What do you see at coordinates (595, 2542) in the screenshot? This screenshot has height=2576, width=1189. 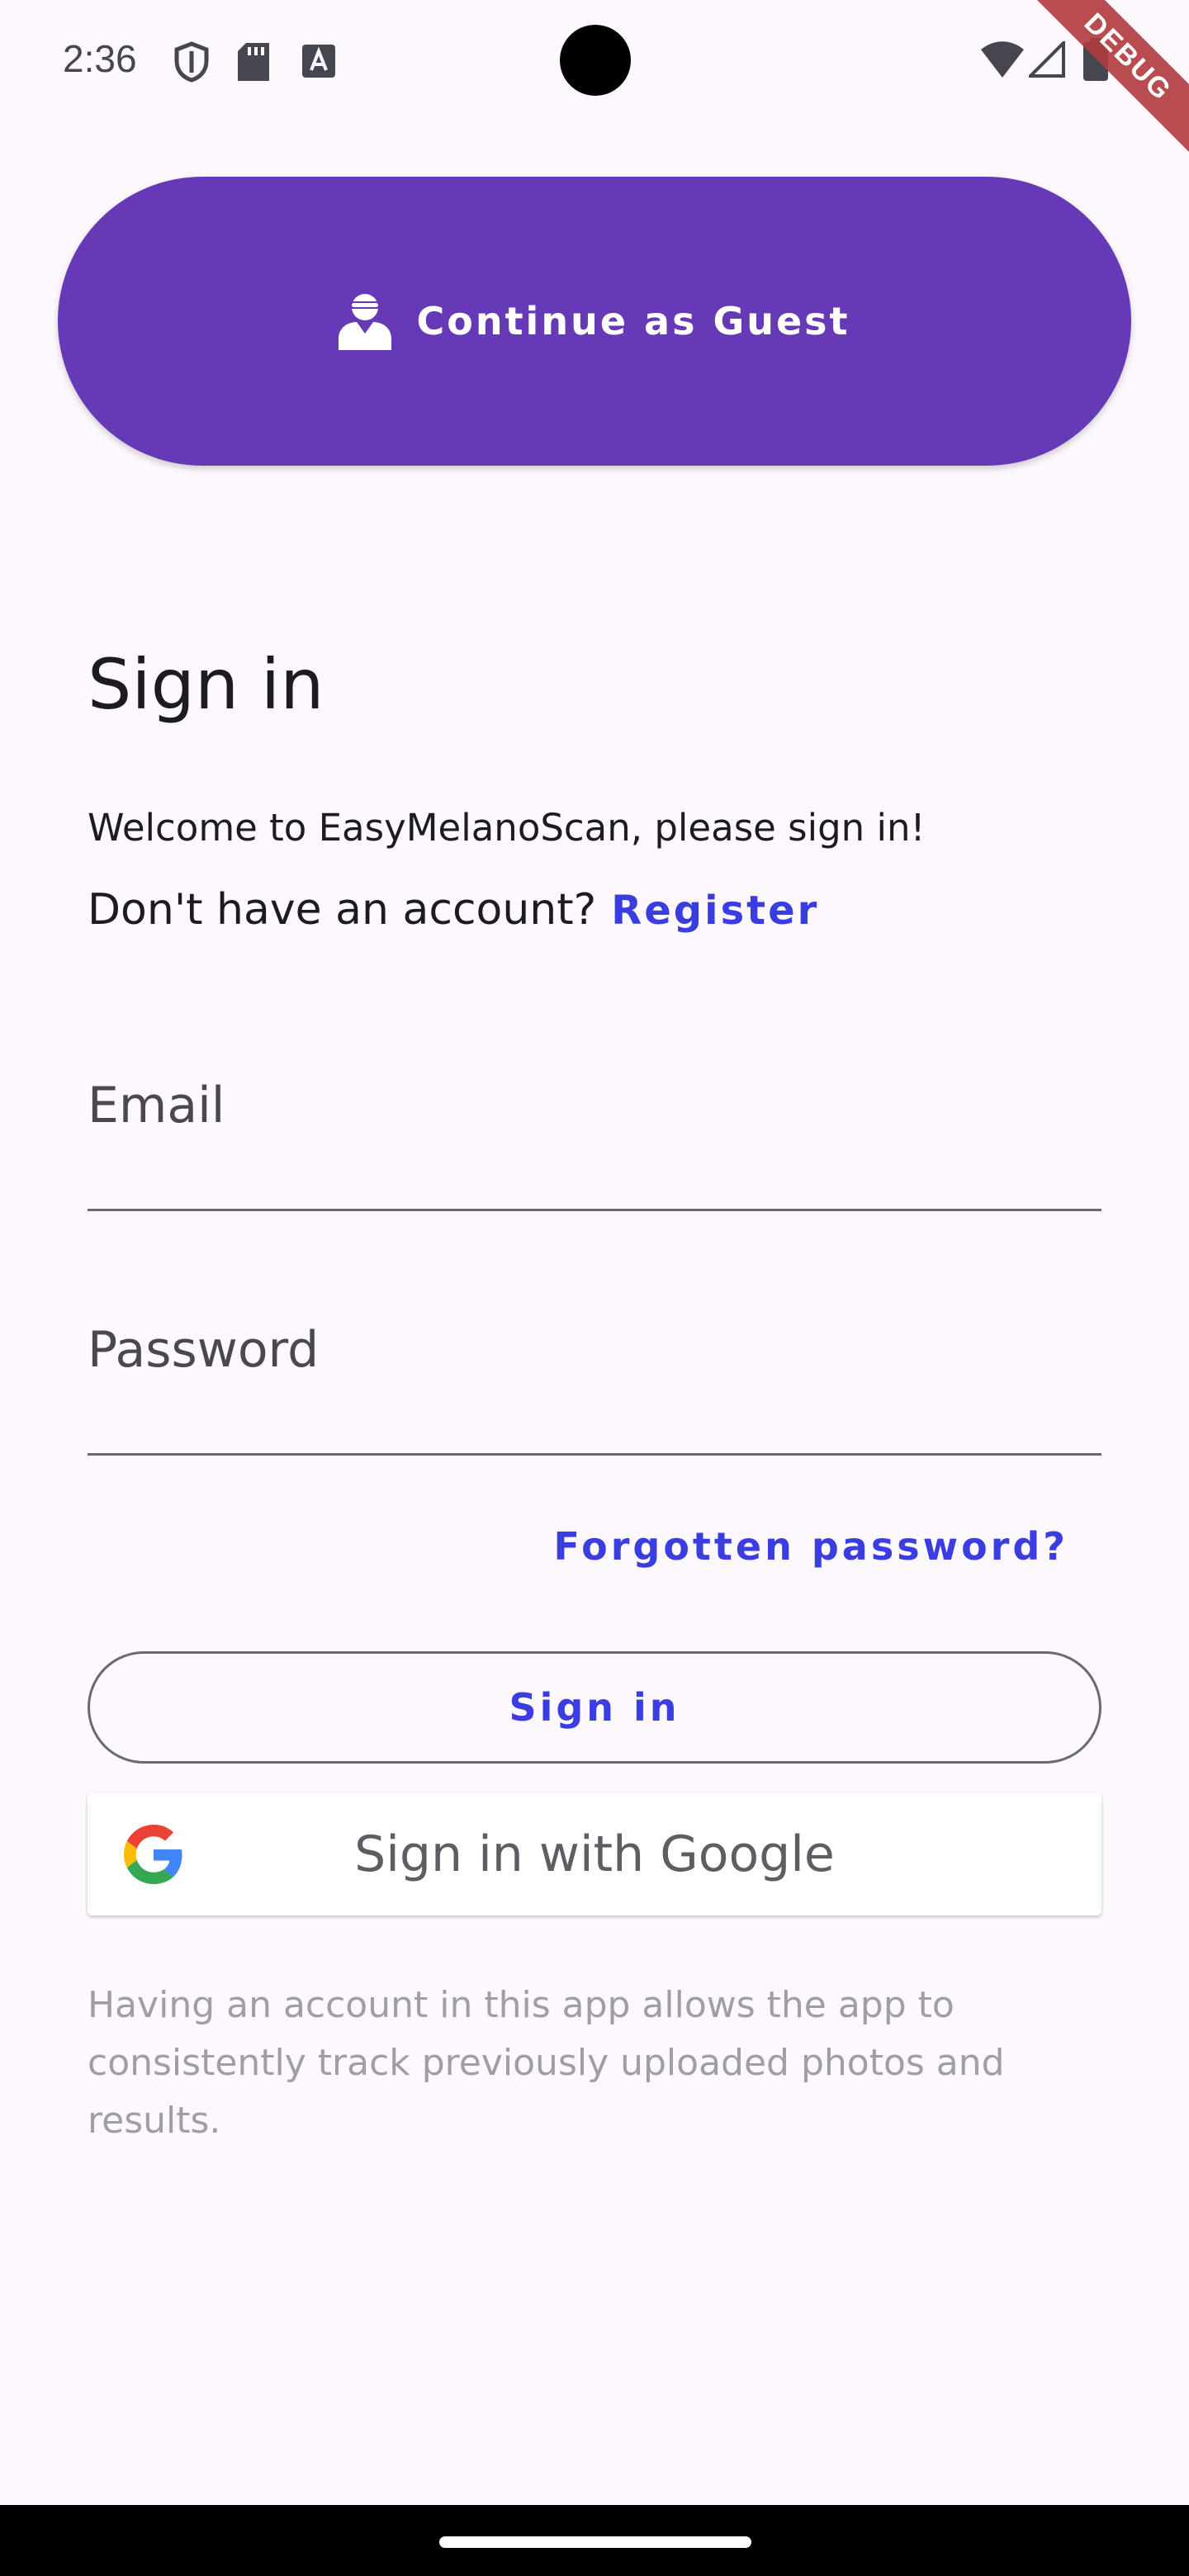 I see `home-gesture-handle` at bounding box center [595, 2542].